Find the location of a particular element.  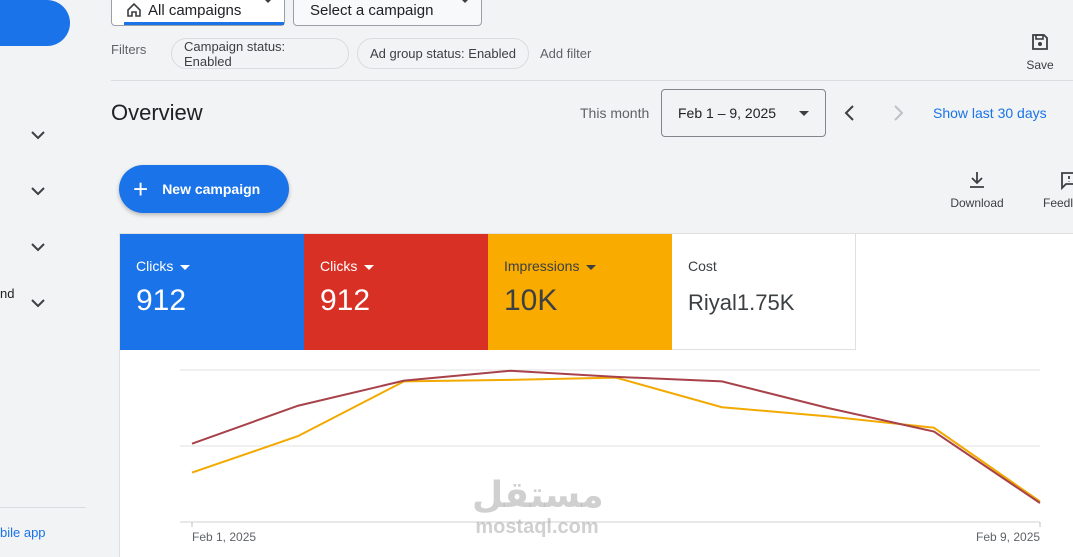

all-campaigns-label: All campaigns is located at coordinates (195, 10).